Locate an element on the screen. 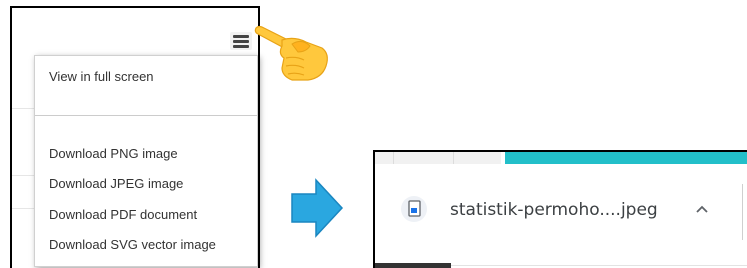 The image size is (747, 268). right-arrow-icon is located at coordinates (317, 208).